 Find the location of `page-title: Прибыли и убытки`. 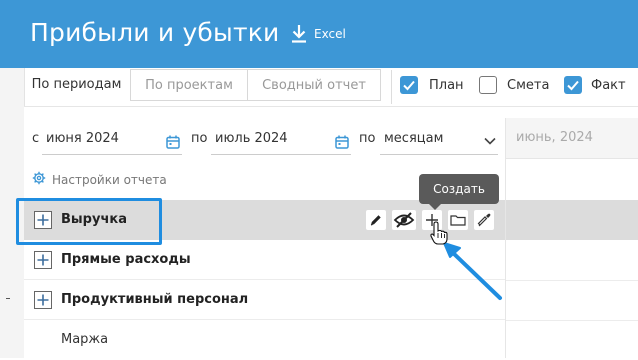

page-title: Прибыли и убытки is located at coordinates (155, 32).